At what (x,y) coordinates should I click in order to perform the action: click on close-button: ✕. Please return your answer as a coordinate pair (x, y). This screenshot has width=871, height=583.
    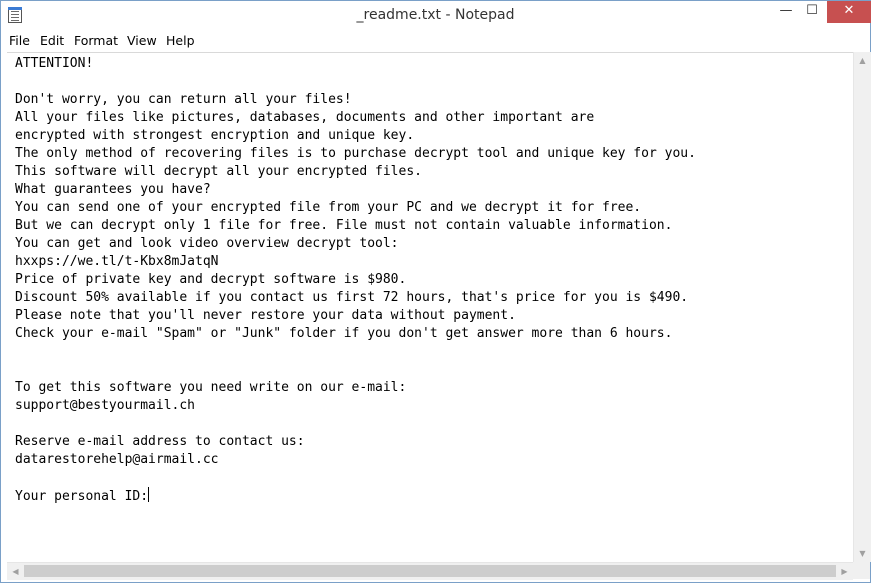
    Looking at the image, I should click on (849, 12).